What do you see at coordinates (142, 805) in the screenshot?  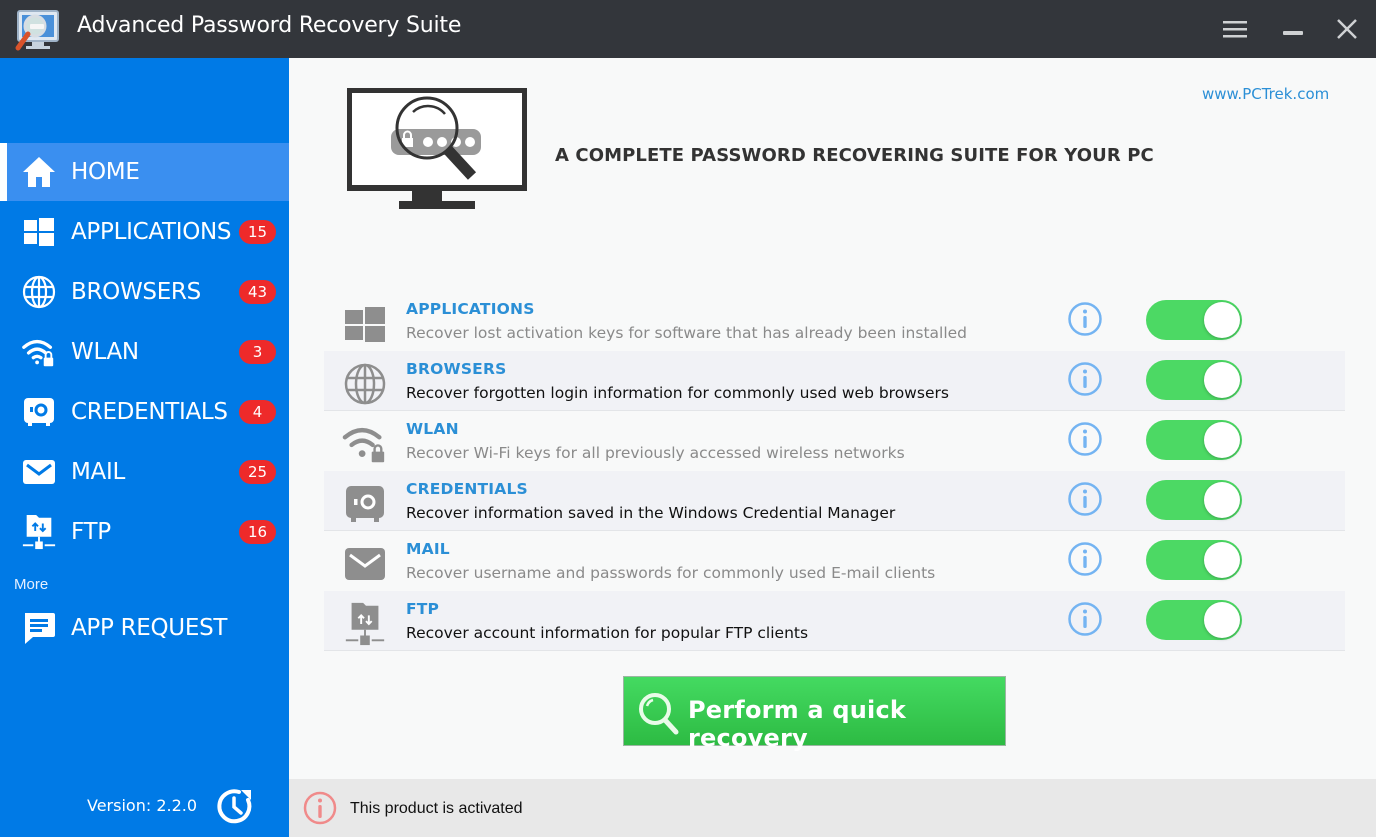 I see `version-label: Version: 2.2.0` at bounding box center [142, 805].